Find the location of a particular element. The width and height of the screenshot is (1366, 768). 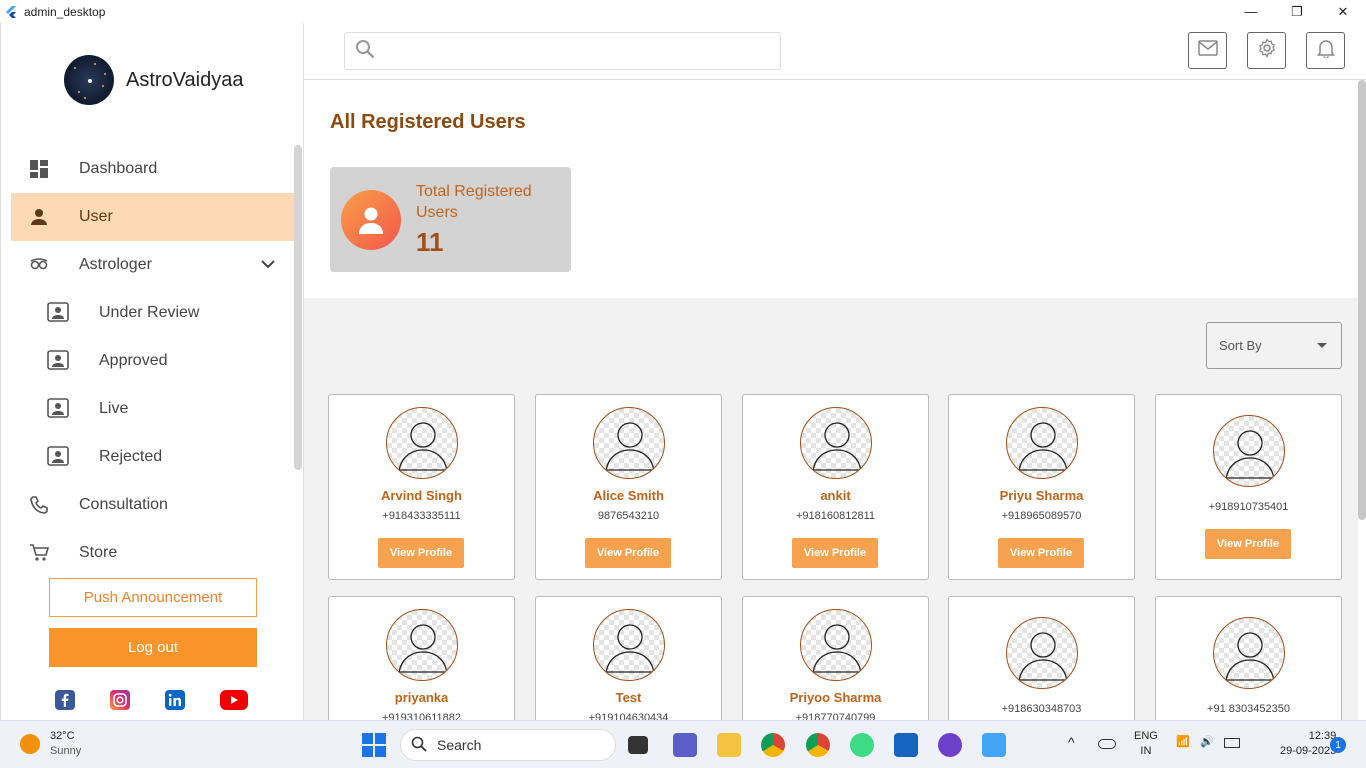

top-bar is located at coordinates (835, 51).